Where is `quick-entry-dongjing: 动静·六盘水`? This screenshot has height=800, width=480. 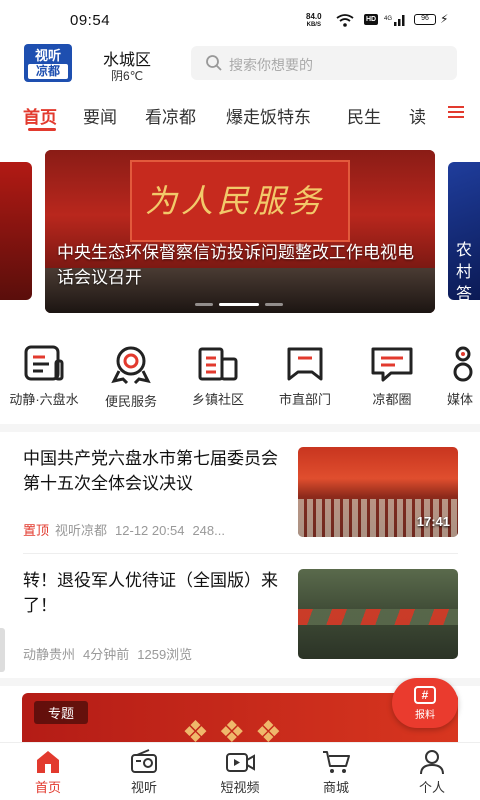
quick-entry-dongjing: 动静·六盘水 is located at coordinates (44, 376).